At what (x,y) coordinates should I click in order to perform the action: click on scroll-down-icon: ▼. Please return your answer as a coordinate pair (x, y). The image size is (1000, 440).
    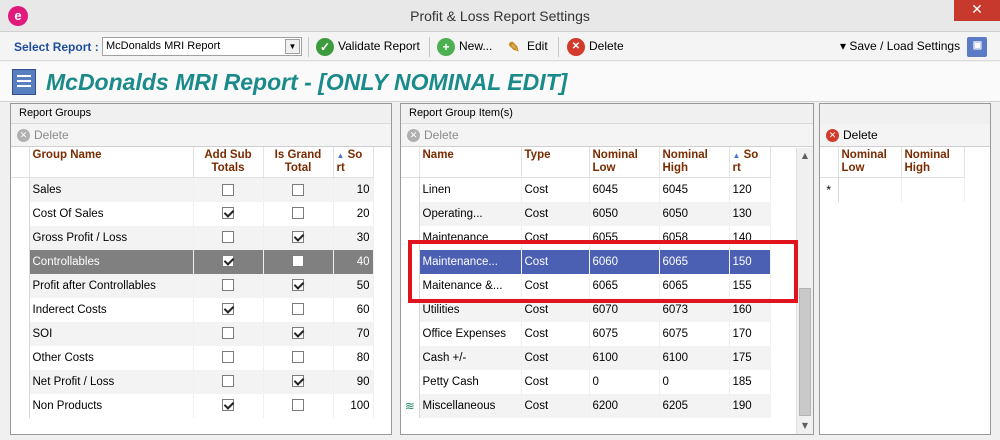
    Looking at the image, I should click on (805, 426).